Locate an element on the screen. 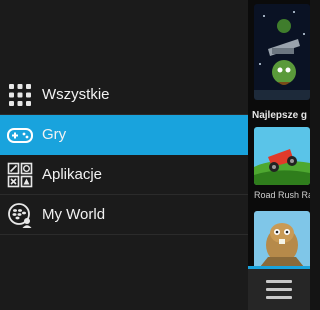 Image resolution: width=320 pixels, height=310 pixels. menu-item-label: My World is located at coordinates (74, 214).